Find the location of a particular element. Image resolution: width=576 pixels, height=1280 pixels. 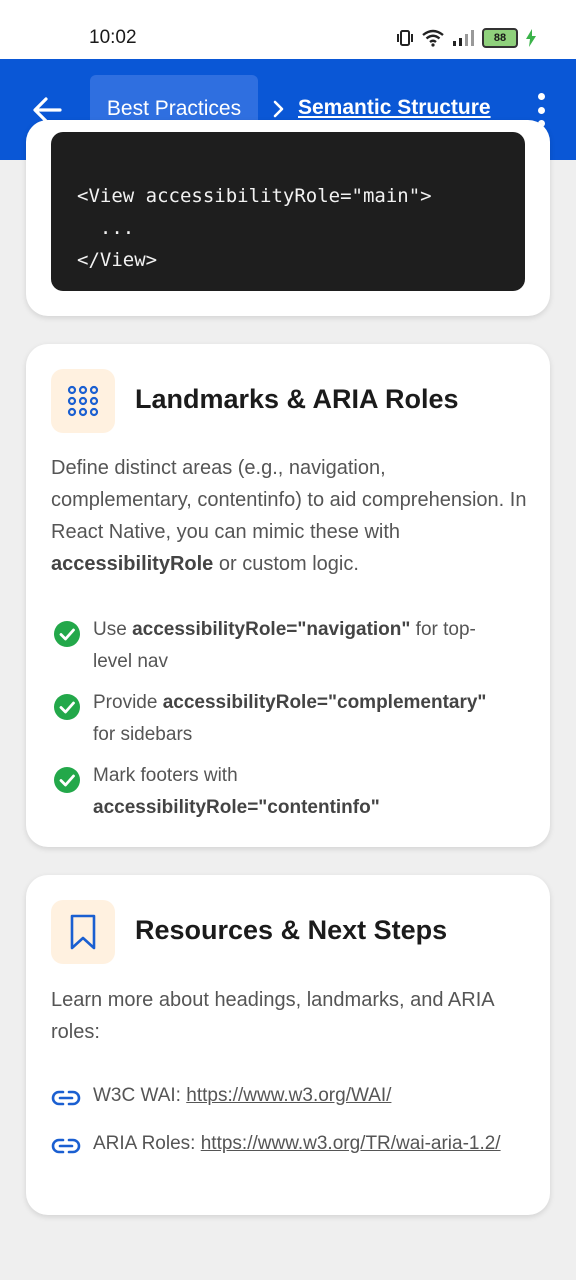

vibrate-icon is located at coordinates (405, 38).